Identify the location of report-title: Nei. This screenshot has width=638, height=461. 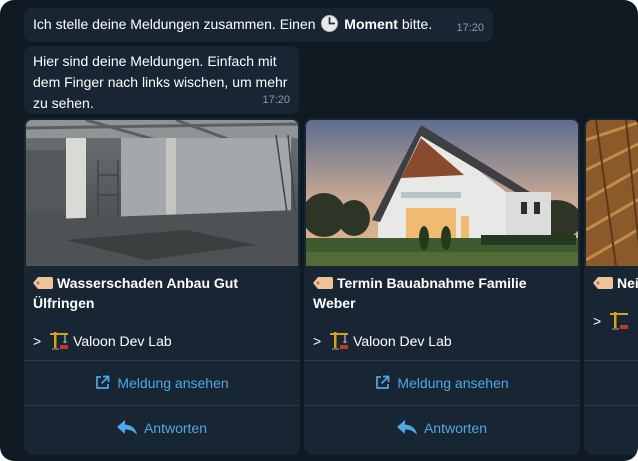
(615, 283).